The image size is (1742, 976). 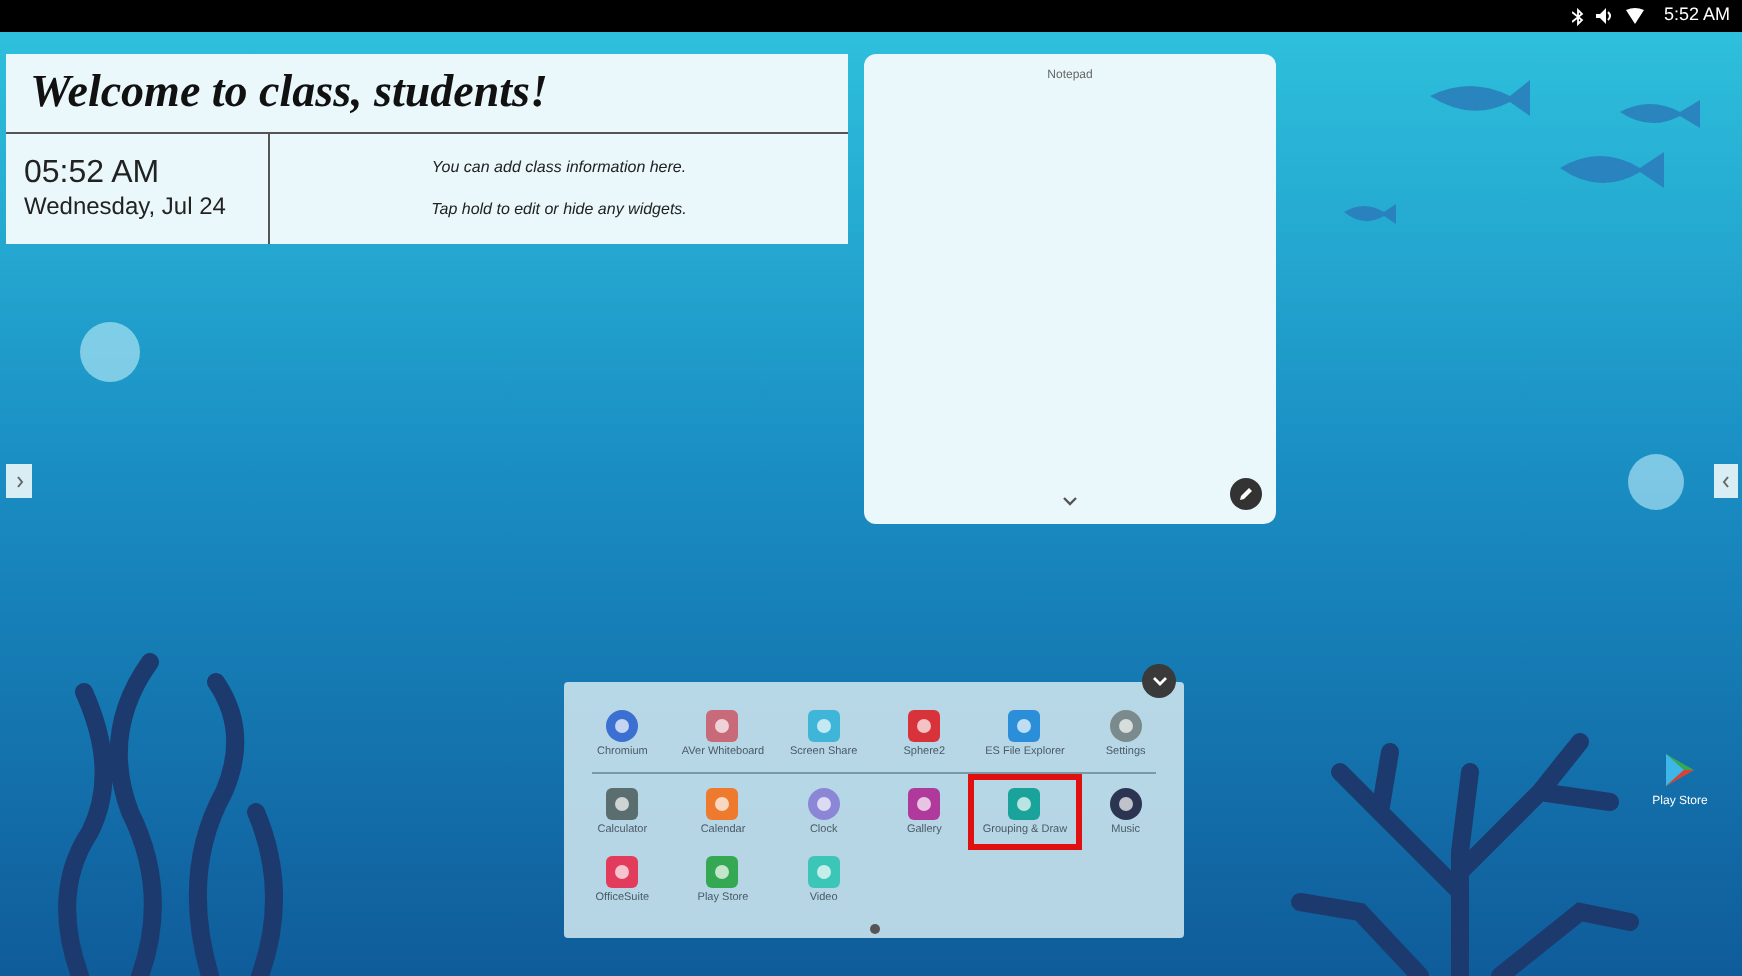 What do you see at coordinates (1634, 16) in the screenshot?
I see `wifi-icon` at bounding box center [1634, 16].